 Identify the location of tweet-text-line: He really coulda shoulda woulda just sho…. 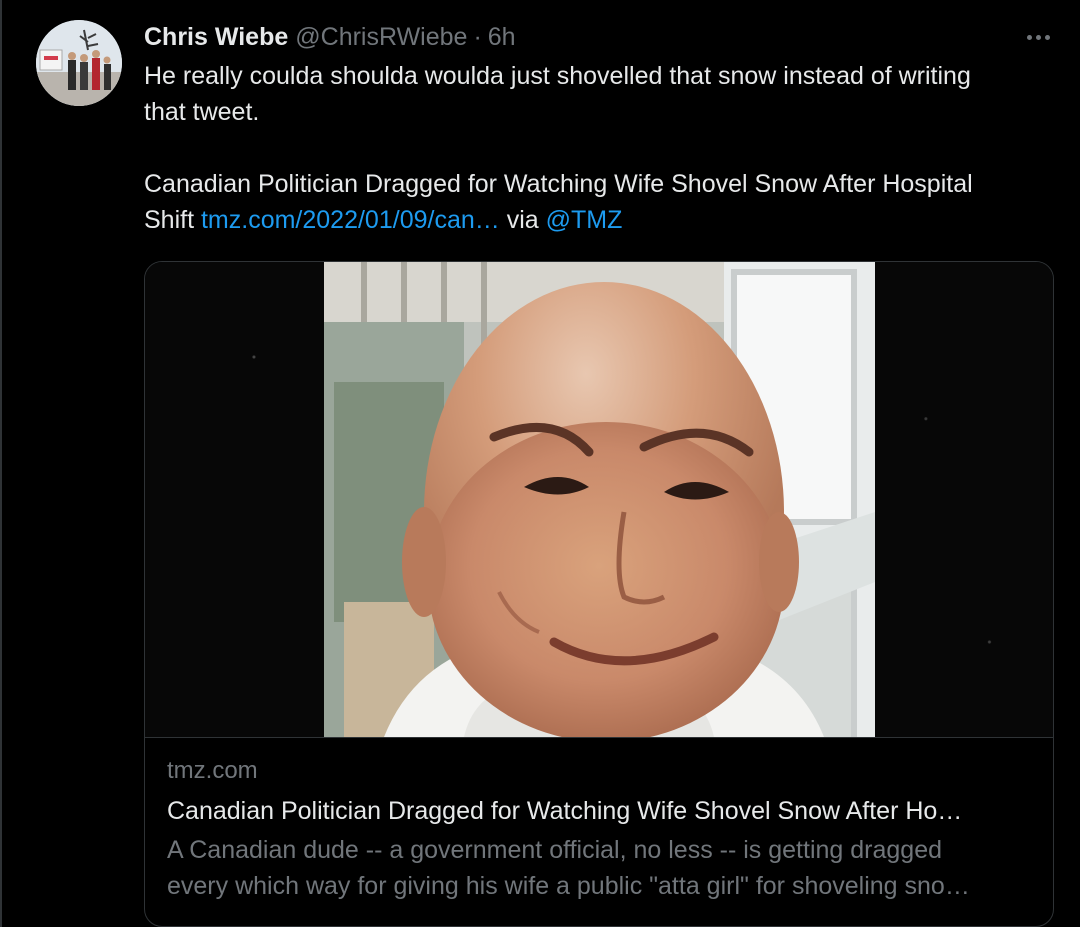
(557, 76).